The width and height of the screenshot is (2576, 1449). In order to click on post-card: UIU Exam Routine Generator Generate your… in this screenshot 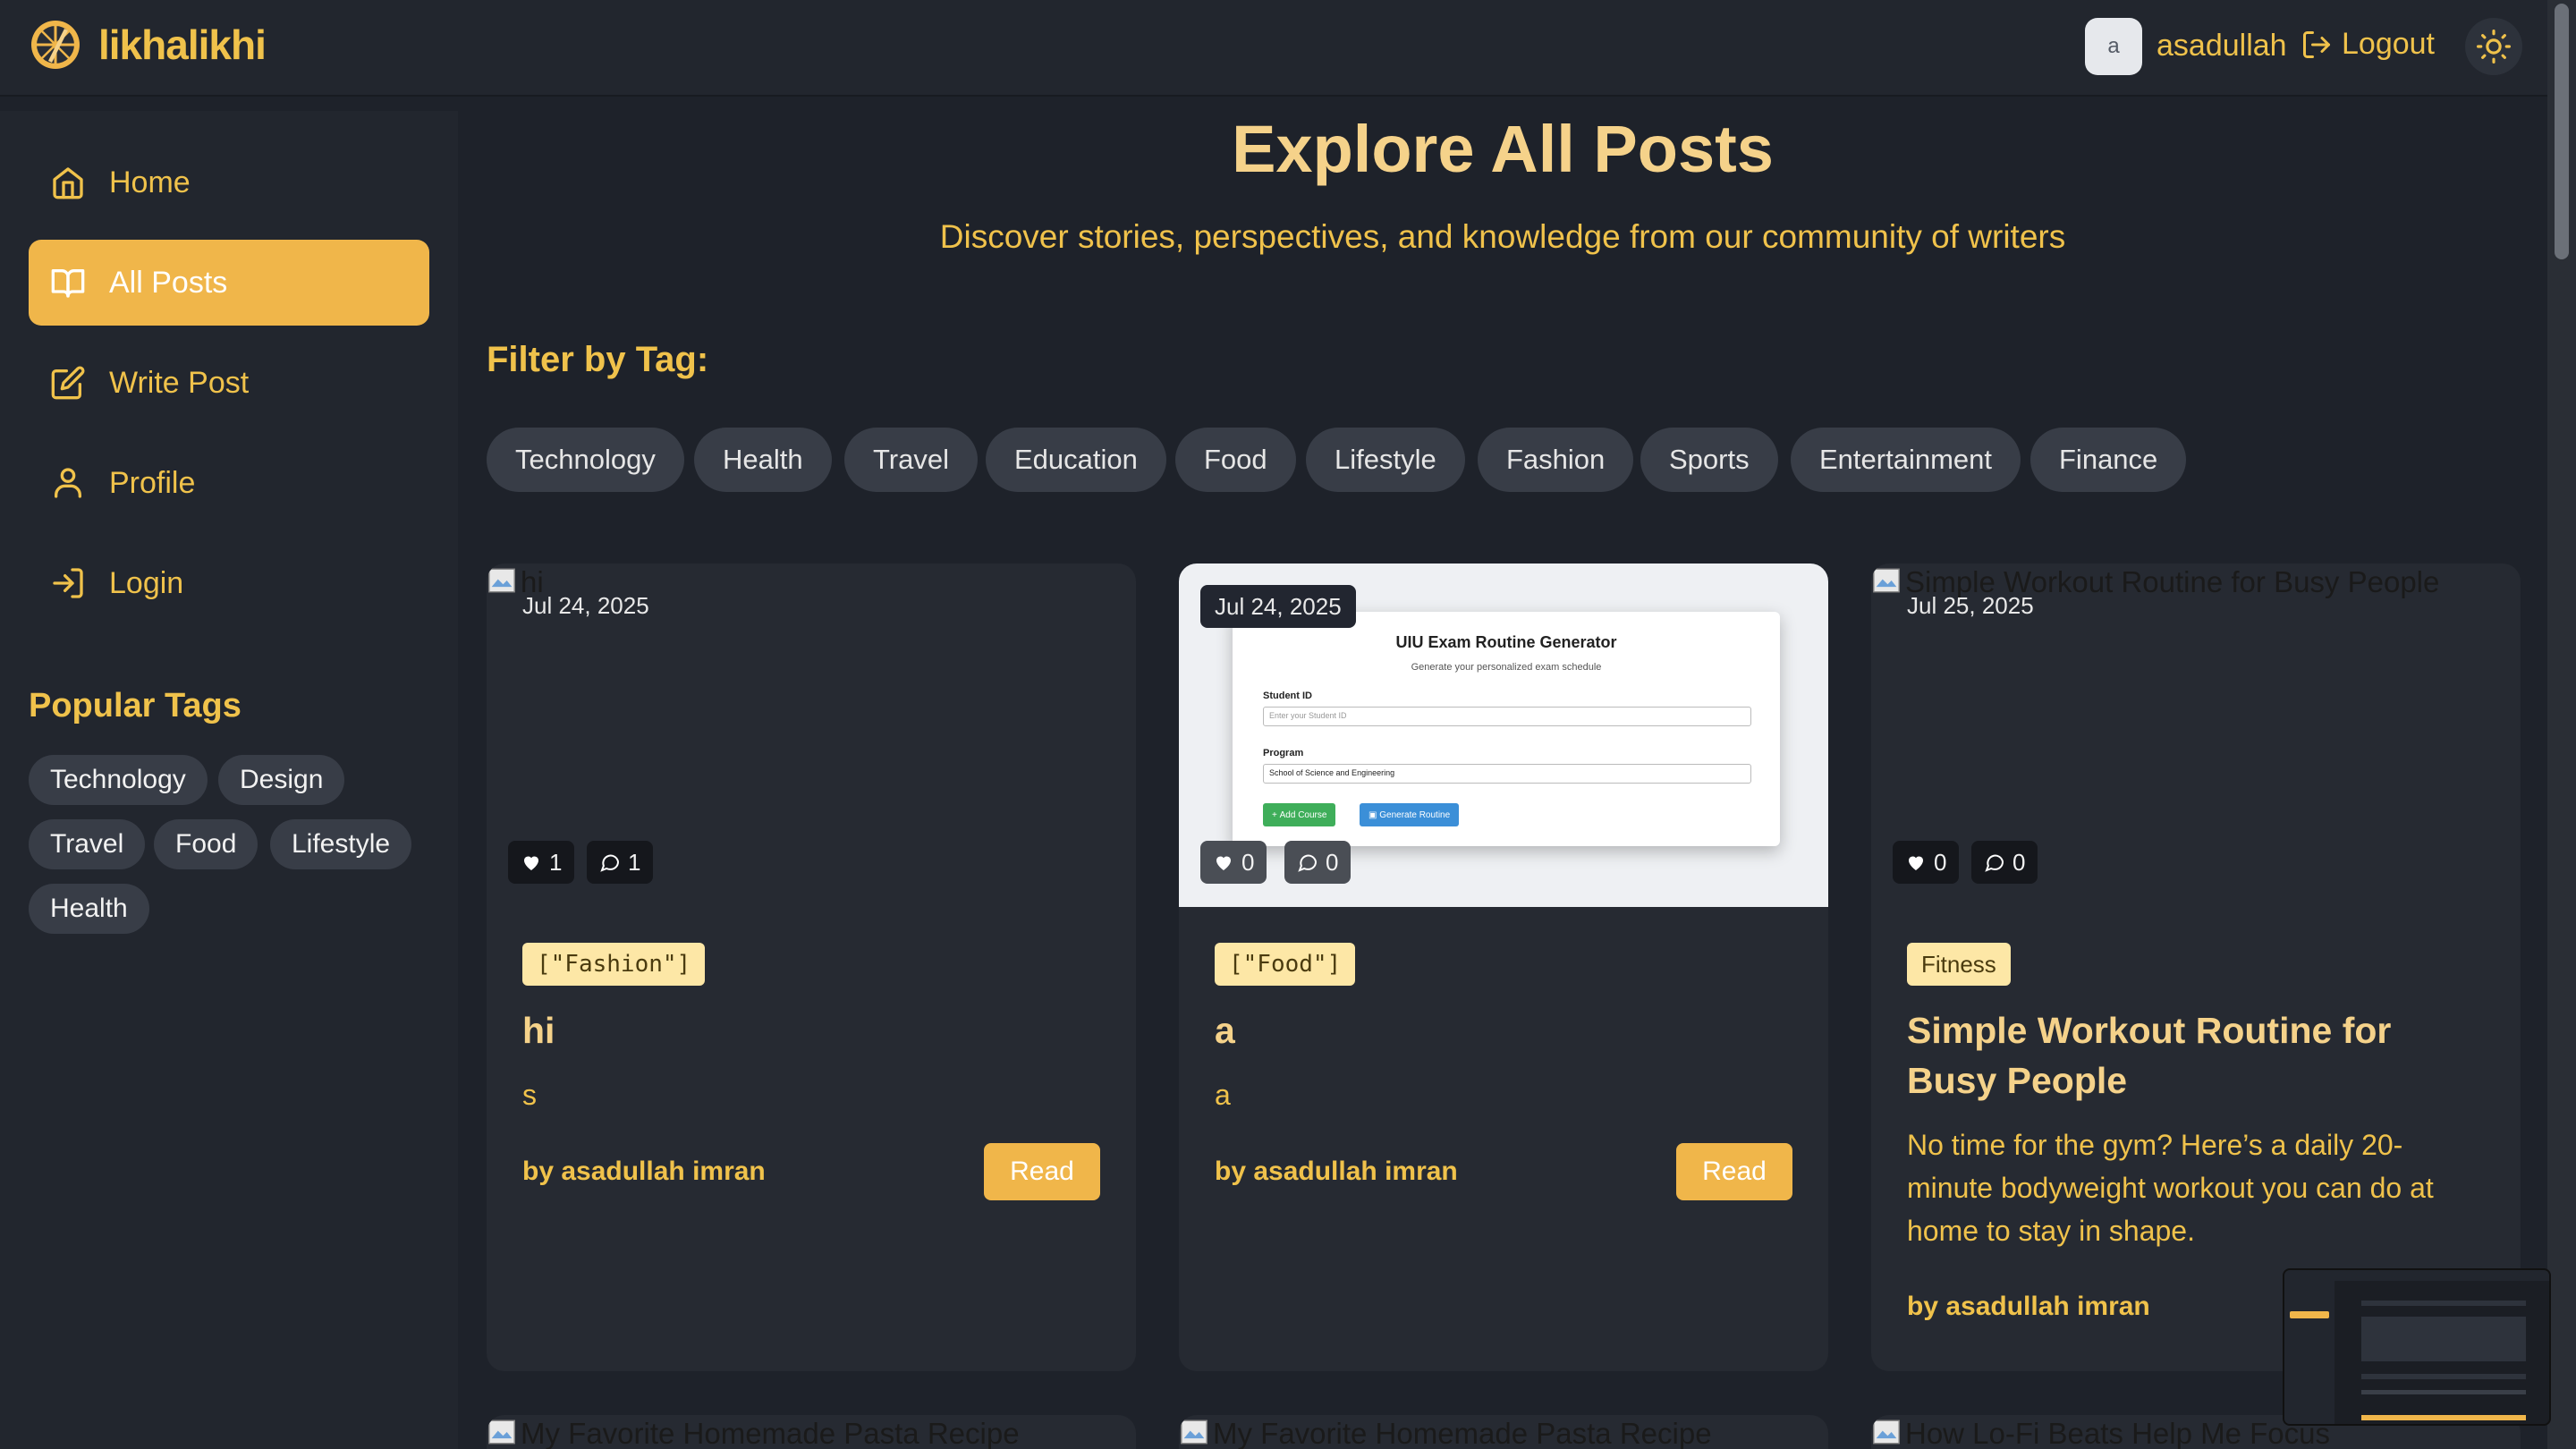, I will do `click(1503, 967)`.